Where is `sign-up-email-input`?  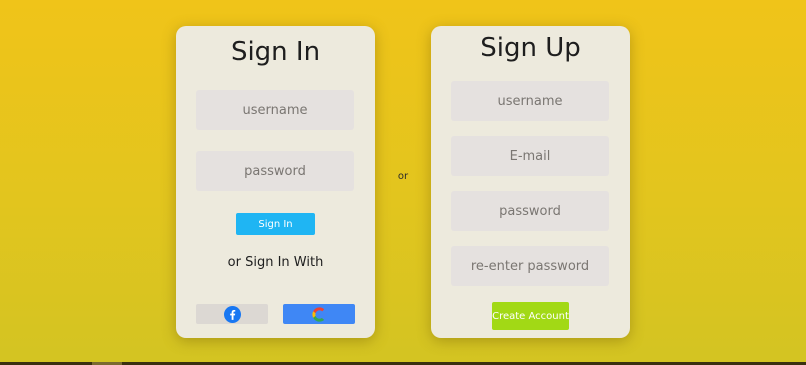
sign-up-email-input is located at coordinates (530, 156).